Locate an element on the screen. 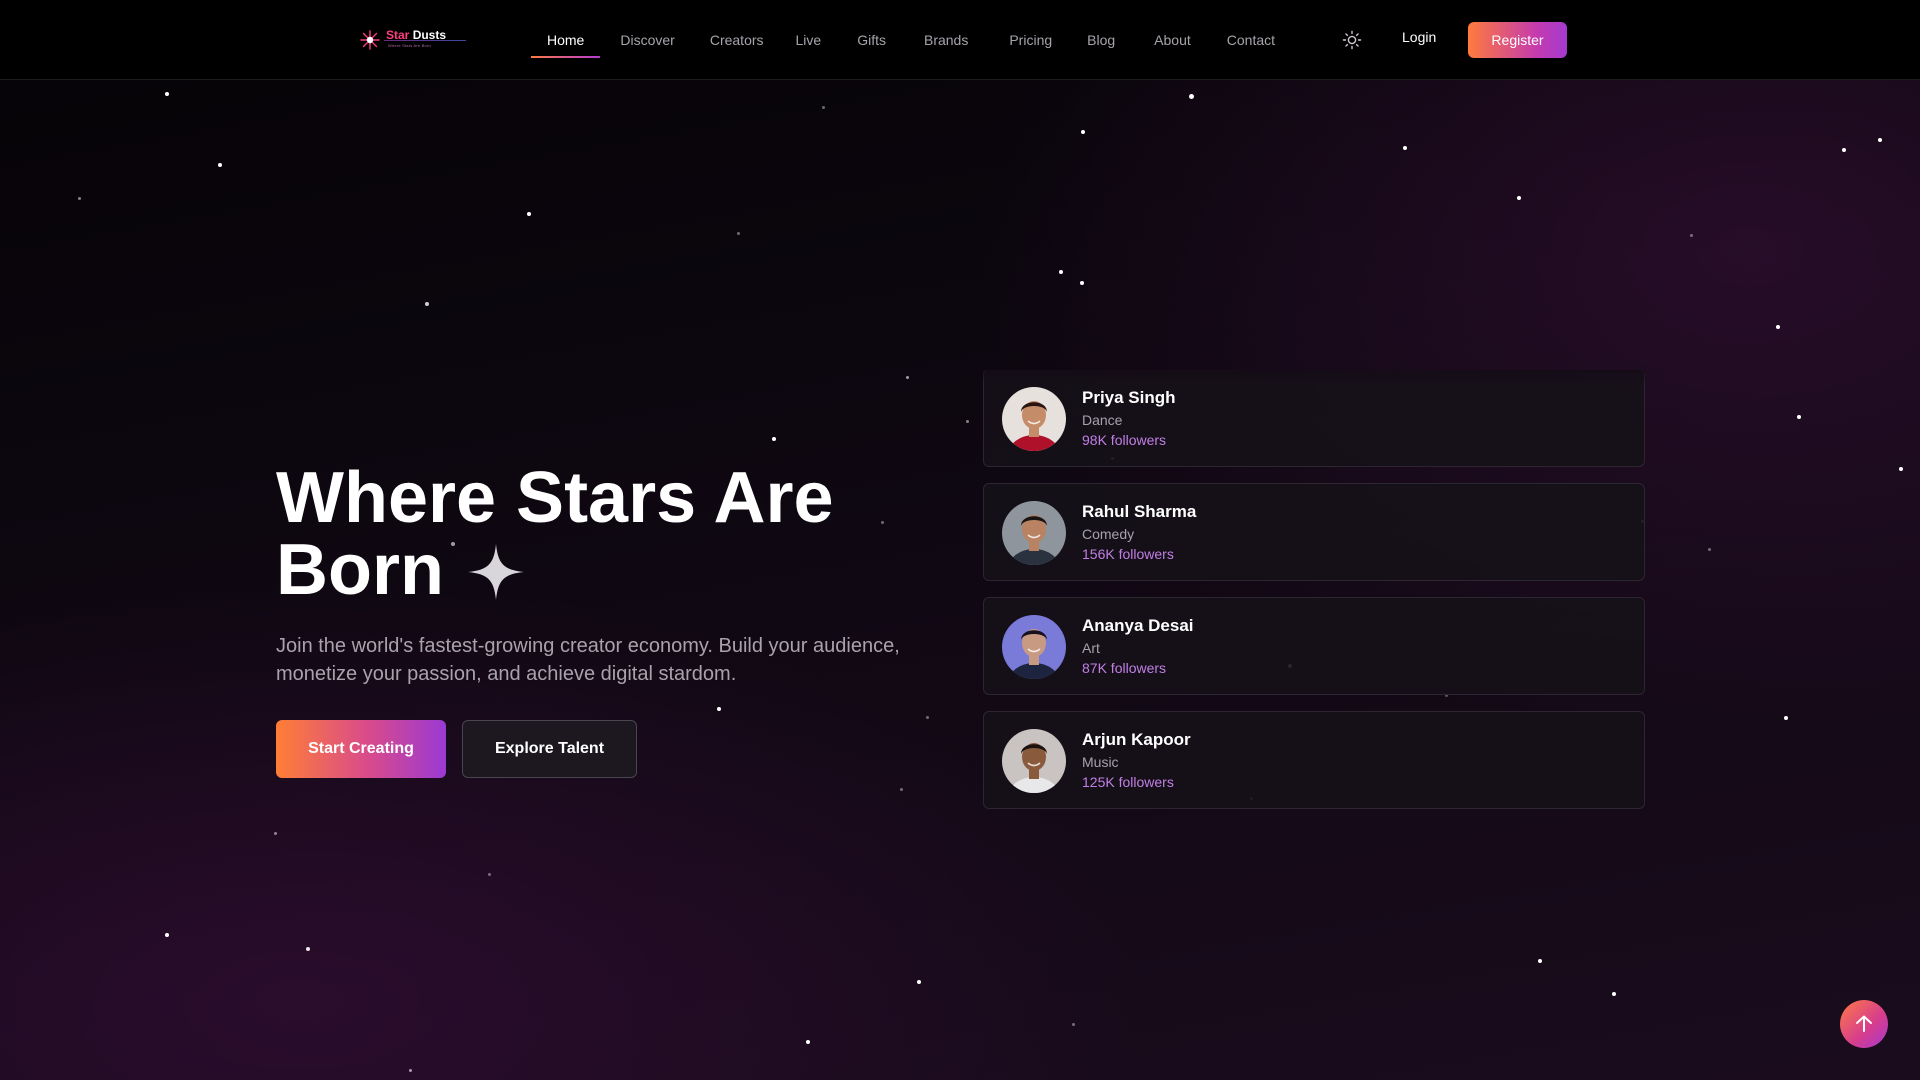 The height and width of the screenshot is (1080, 1920). creator-category: Art is located at coordinates (1091, 648).